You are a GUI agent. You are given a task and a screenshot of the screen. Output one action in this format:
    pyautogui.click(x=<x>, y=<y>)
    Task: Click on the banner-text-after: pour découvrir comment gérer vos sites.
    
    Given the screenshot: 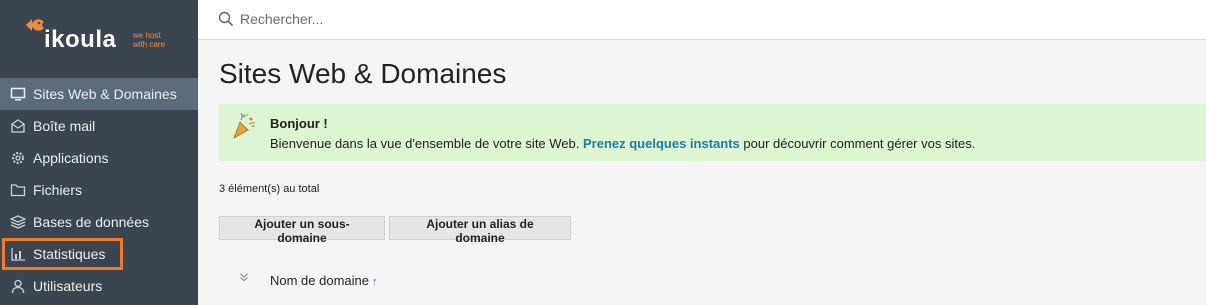 What is the action you would take?
    pyautogui.click(x=857, y=143)
    